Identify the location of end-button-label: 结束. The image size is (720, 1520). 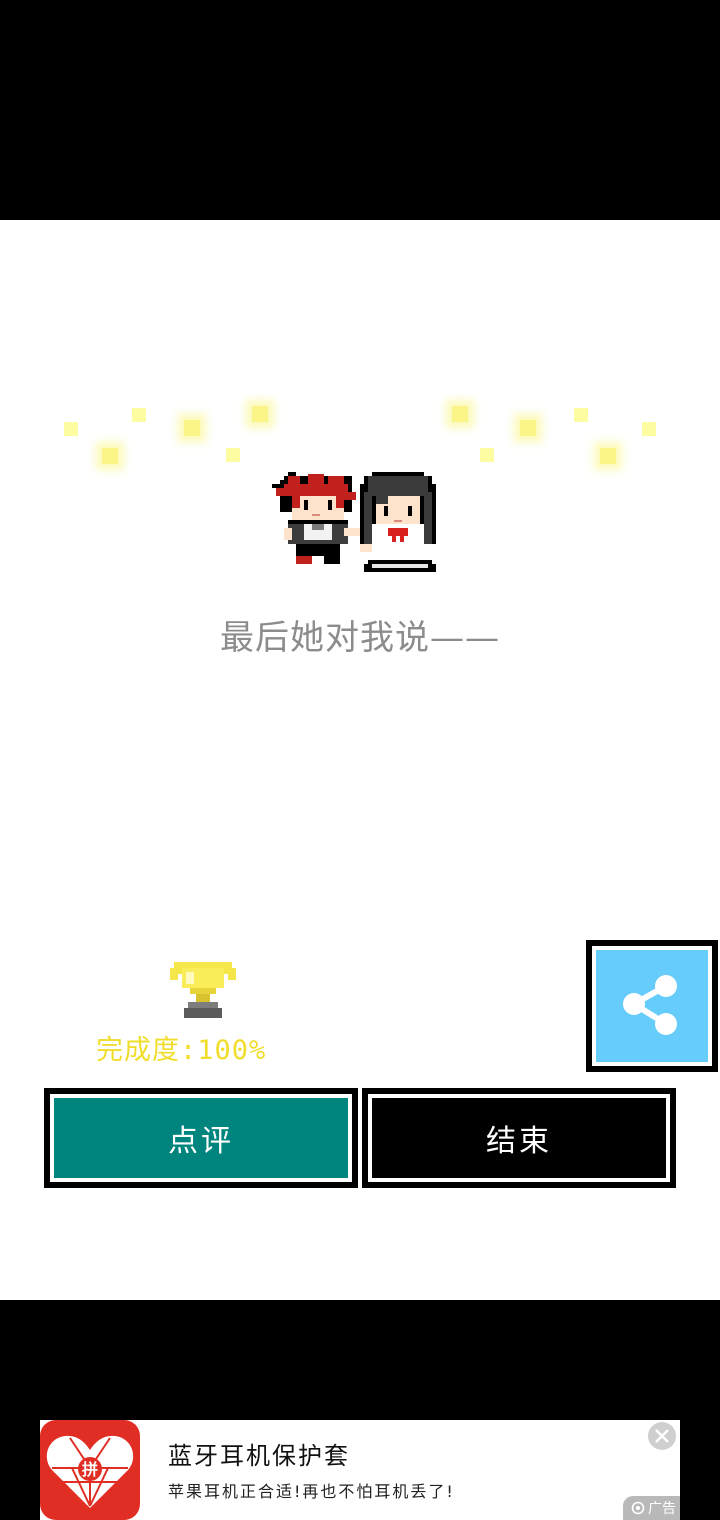
(519, 1138).